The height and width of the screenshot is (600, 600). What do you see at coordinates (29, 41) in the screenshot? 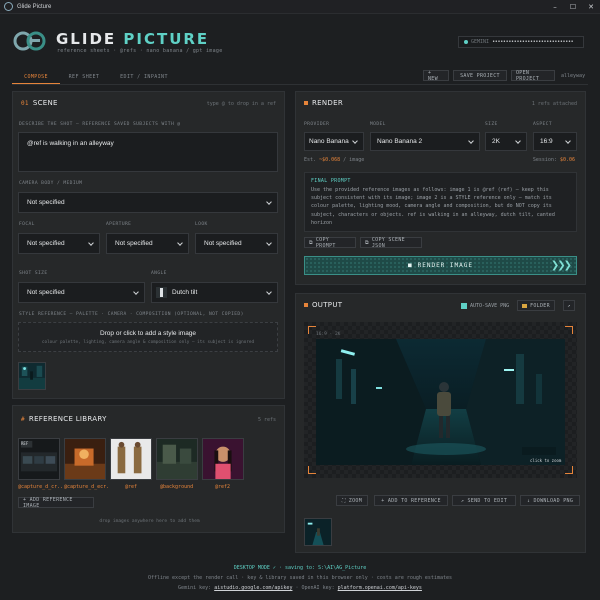
I see `logo-icon` at bounding box center [29, 41].